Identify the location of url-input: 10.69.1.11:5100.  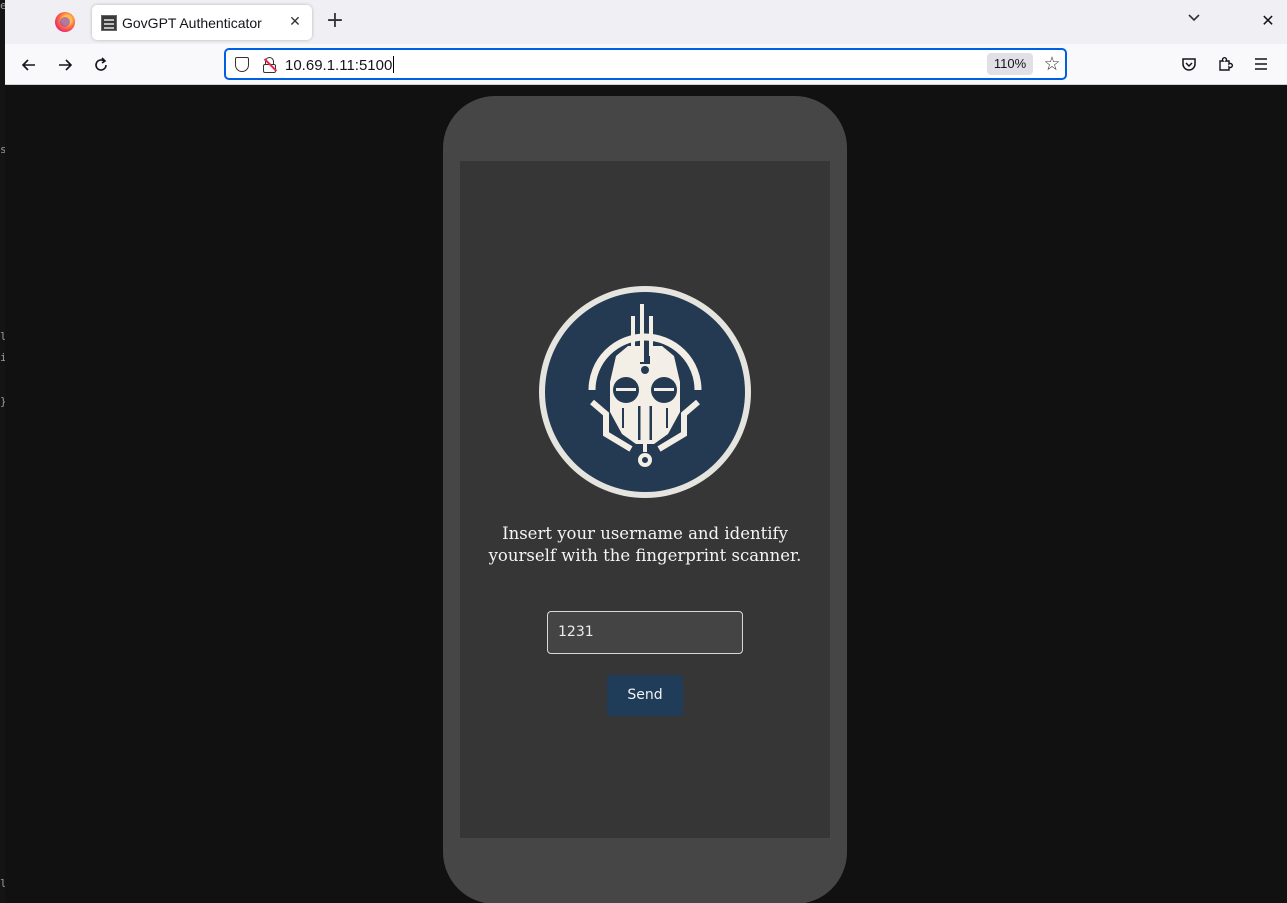
(340, 65).